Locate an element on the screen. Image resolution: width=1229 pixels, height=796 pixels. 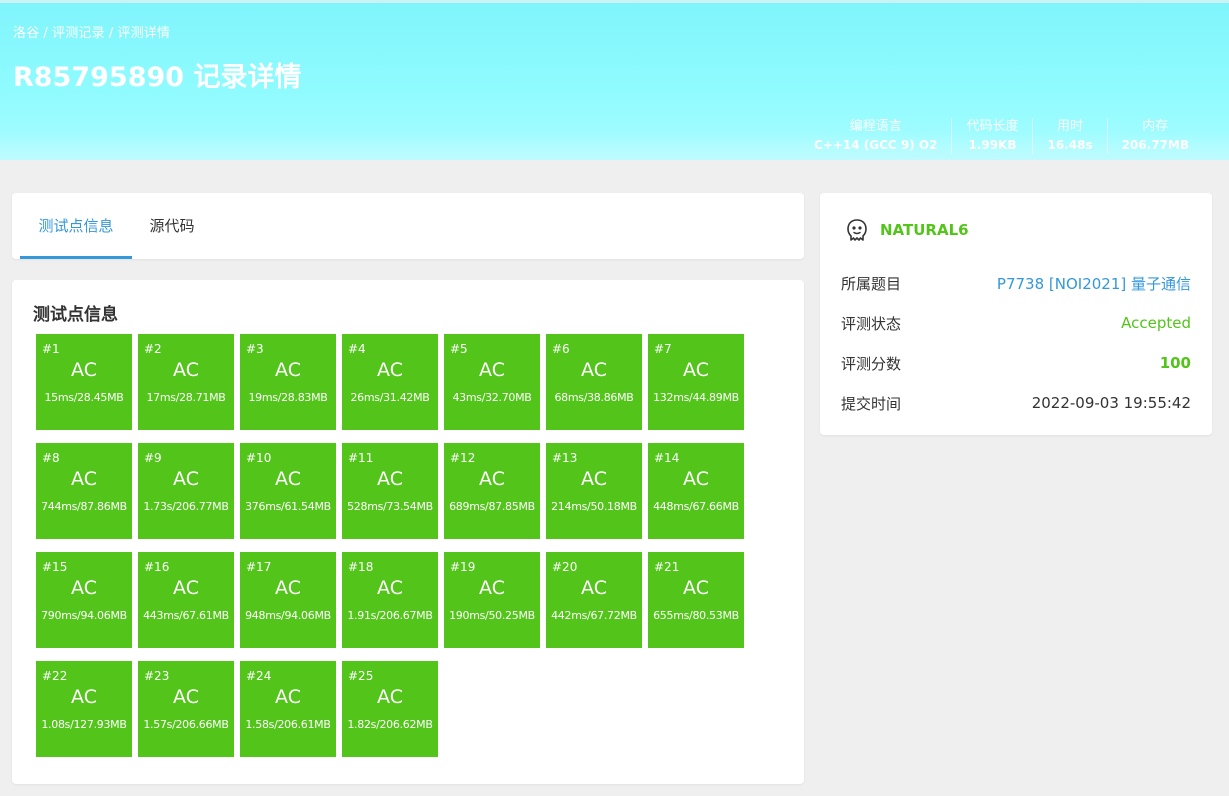
testcase-time-memory: 528ms/73.54MB is located at coordinates (390, 506).